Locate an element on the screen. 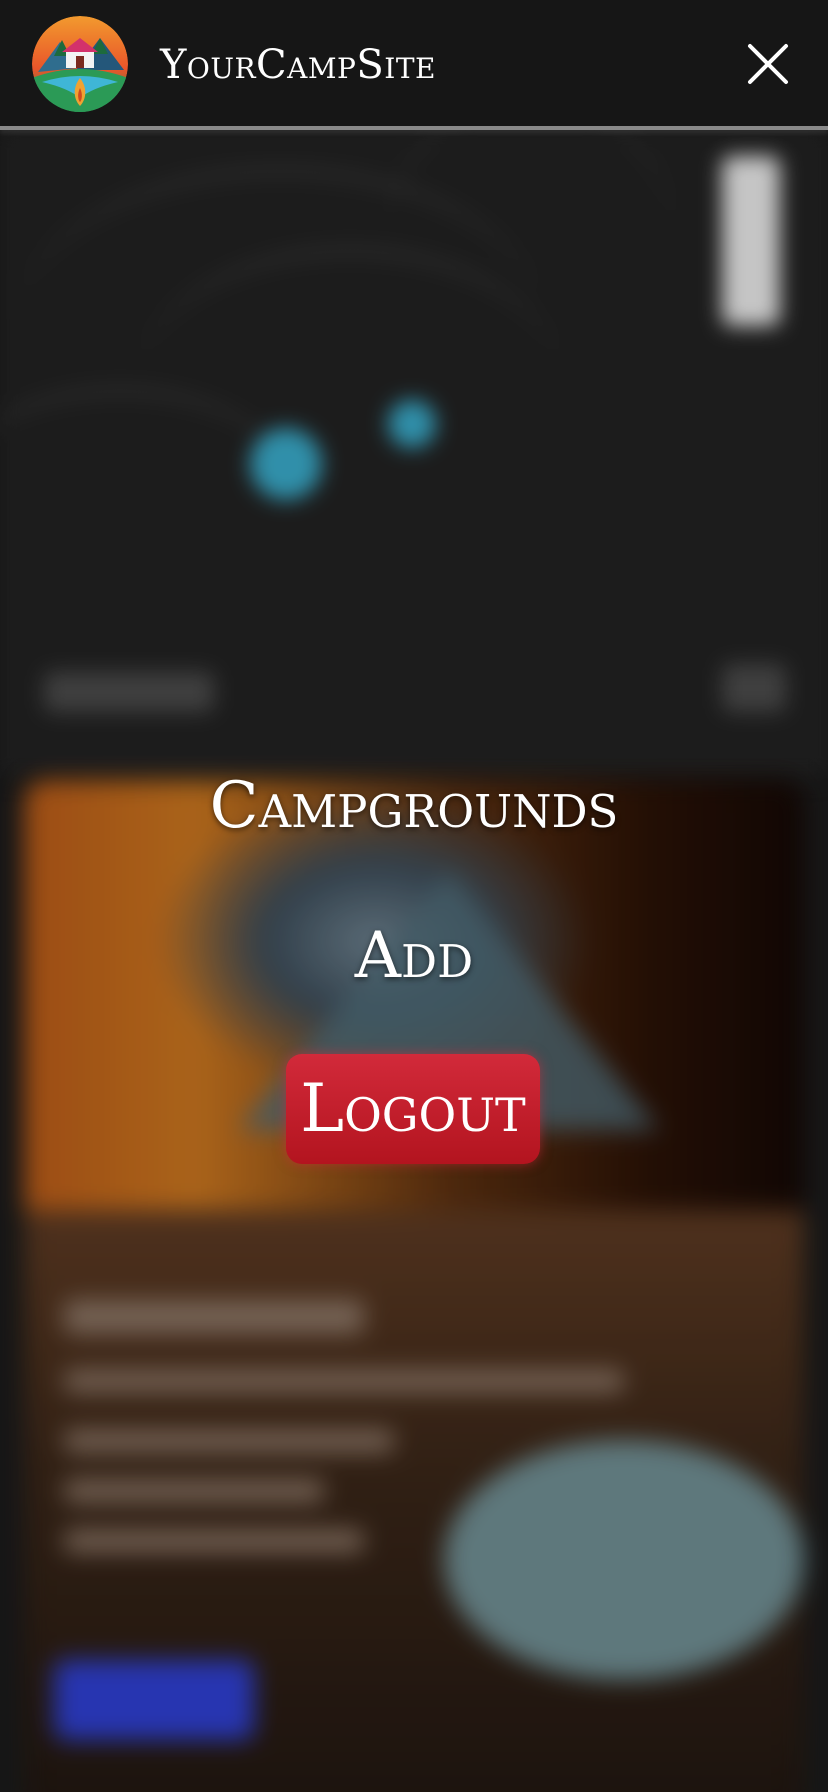 This screenshot has height=1792, width=828. brand-title: YourCampSite is located at coordinates (298, 65).